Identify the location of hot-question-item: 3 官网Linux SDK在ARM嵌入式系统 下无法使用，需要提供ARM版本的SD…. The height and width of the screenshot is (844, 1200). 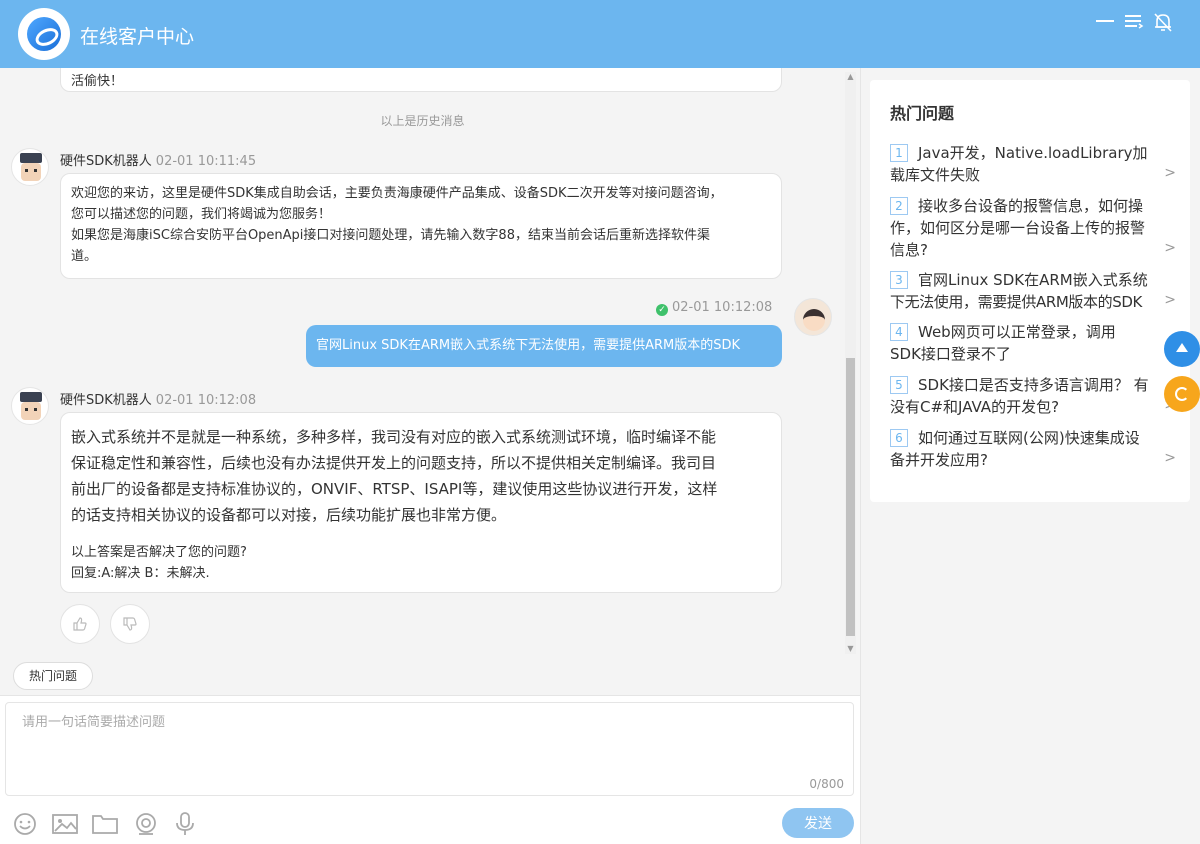
(1033, 291).